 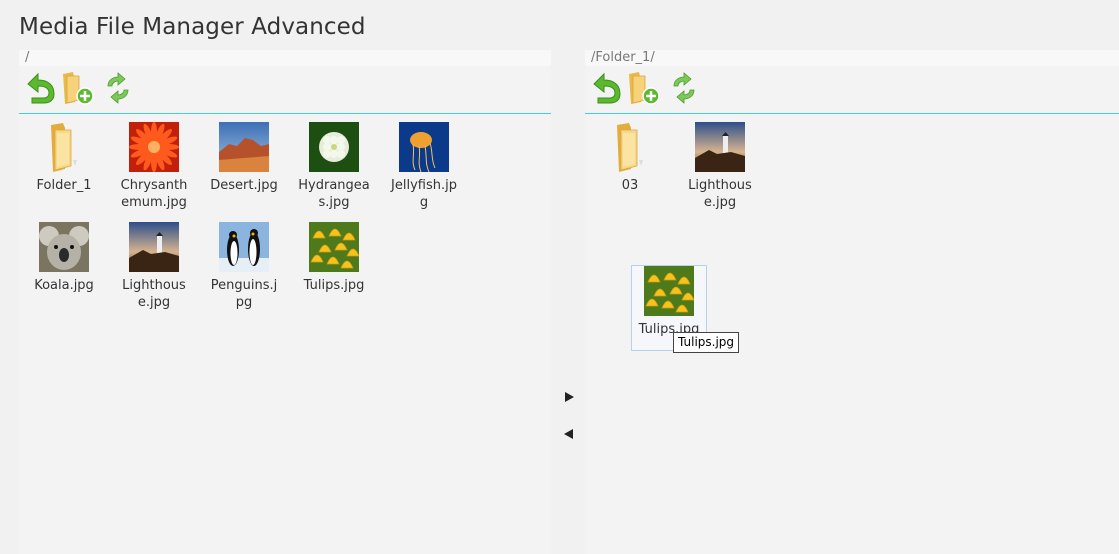 I want to click on file-item: Koala.jpg, so click(x=64, y=266).